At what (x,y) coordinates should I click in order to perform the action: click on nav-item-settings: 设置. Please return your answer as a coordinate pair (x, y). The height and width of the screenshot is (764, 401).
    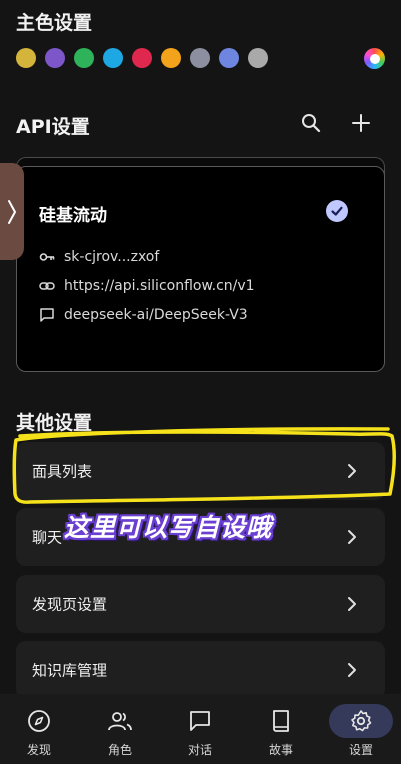
    Looking at the image, I should click on (361, 731).